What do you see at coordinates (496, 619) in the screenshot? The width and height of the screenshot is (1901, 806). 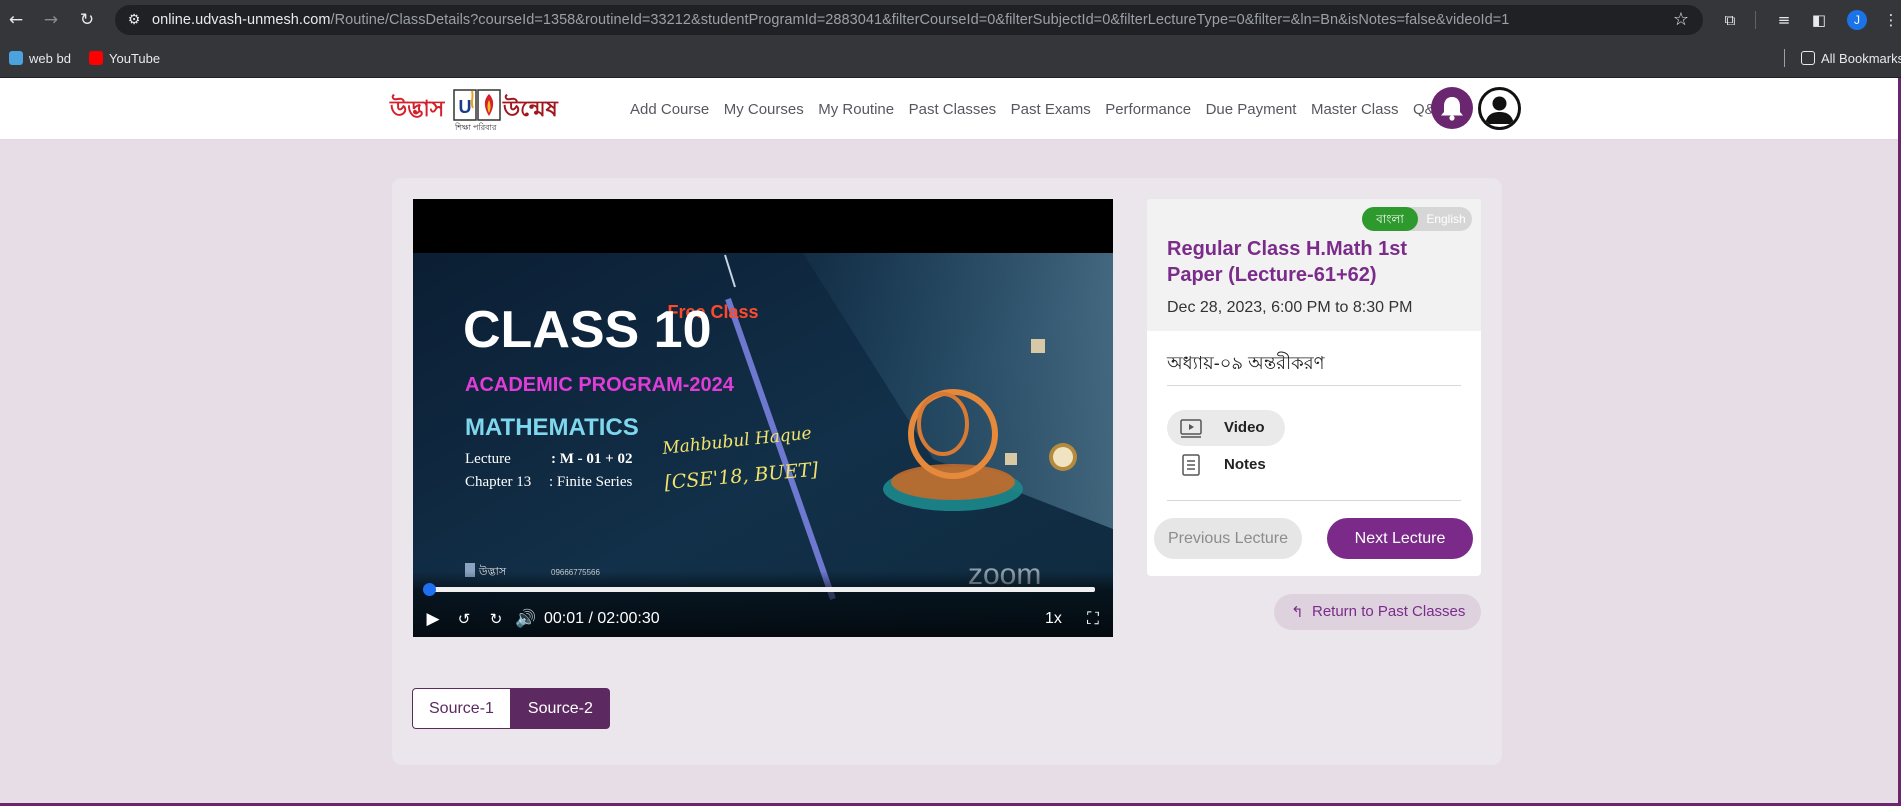 I see `forward-10-icon: ↻` at bounding box center [496, 619].